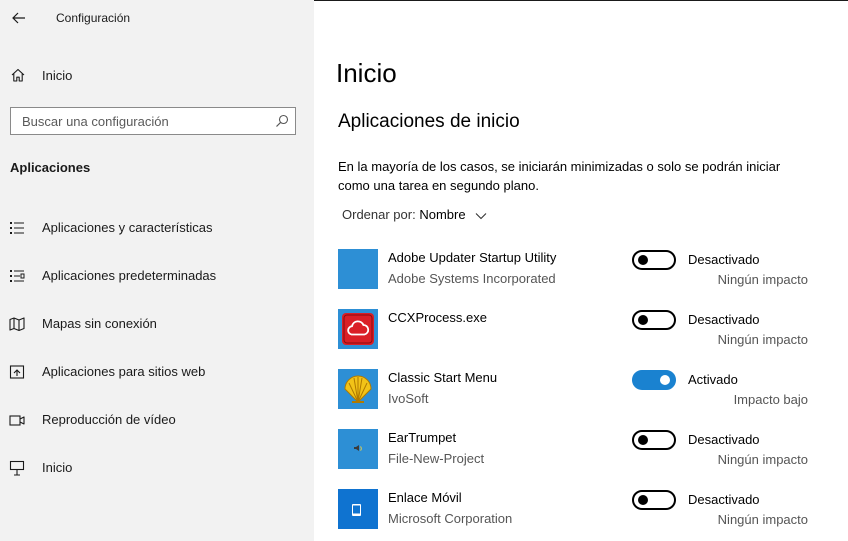 Image resolution: width=848 pixels, height=541 pixels. What do you see at coordinates (99, 323) in the screenshot?
I see `sidebar-item-label: Mapas sin conexión` at bounding box center [99, 323].